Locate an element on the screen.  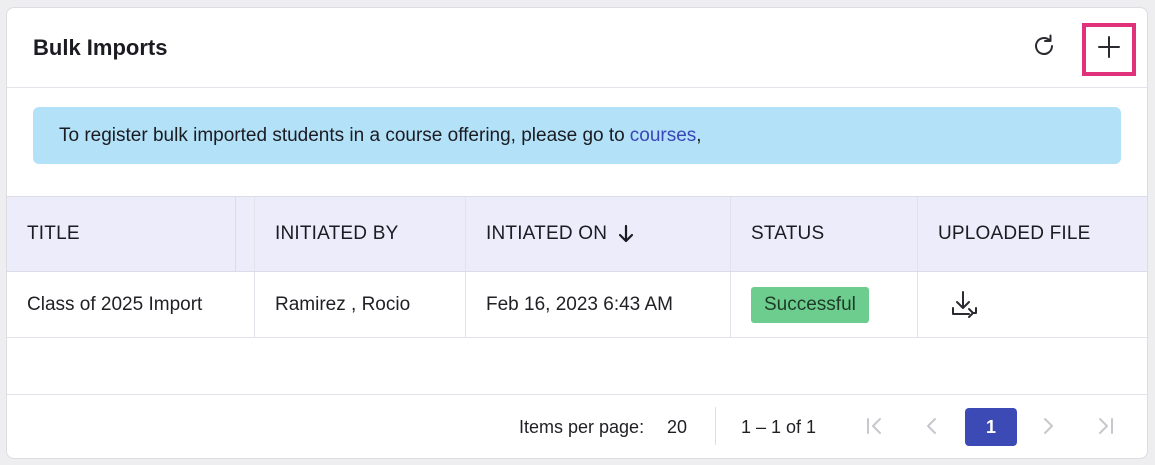
previous-page-button is located at coordinates (932, 428).